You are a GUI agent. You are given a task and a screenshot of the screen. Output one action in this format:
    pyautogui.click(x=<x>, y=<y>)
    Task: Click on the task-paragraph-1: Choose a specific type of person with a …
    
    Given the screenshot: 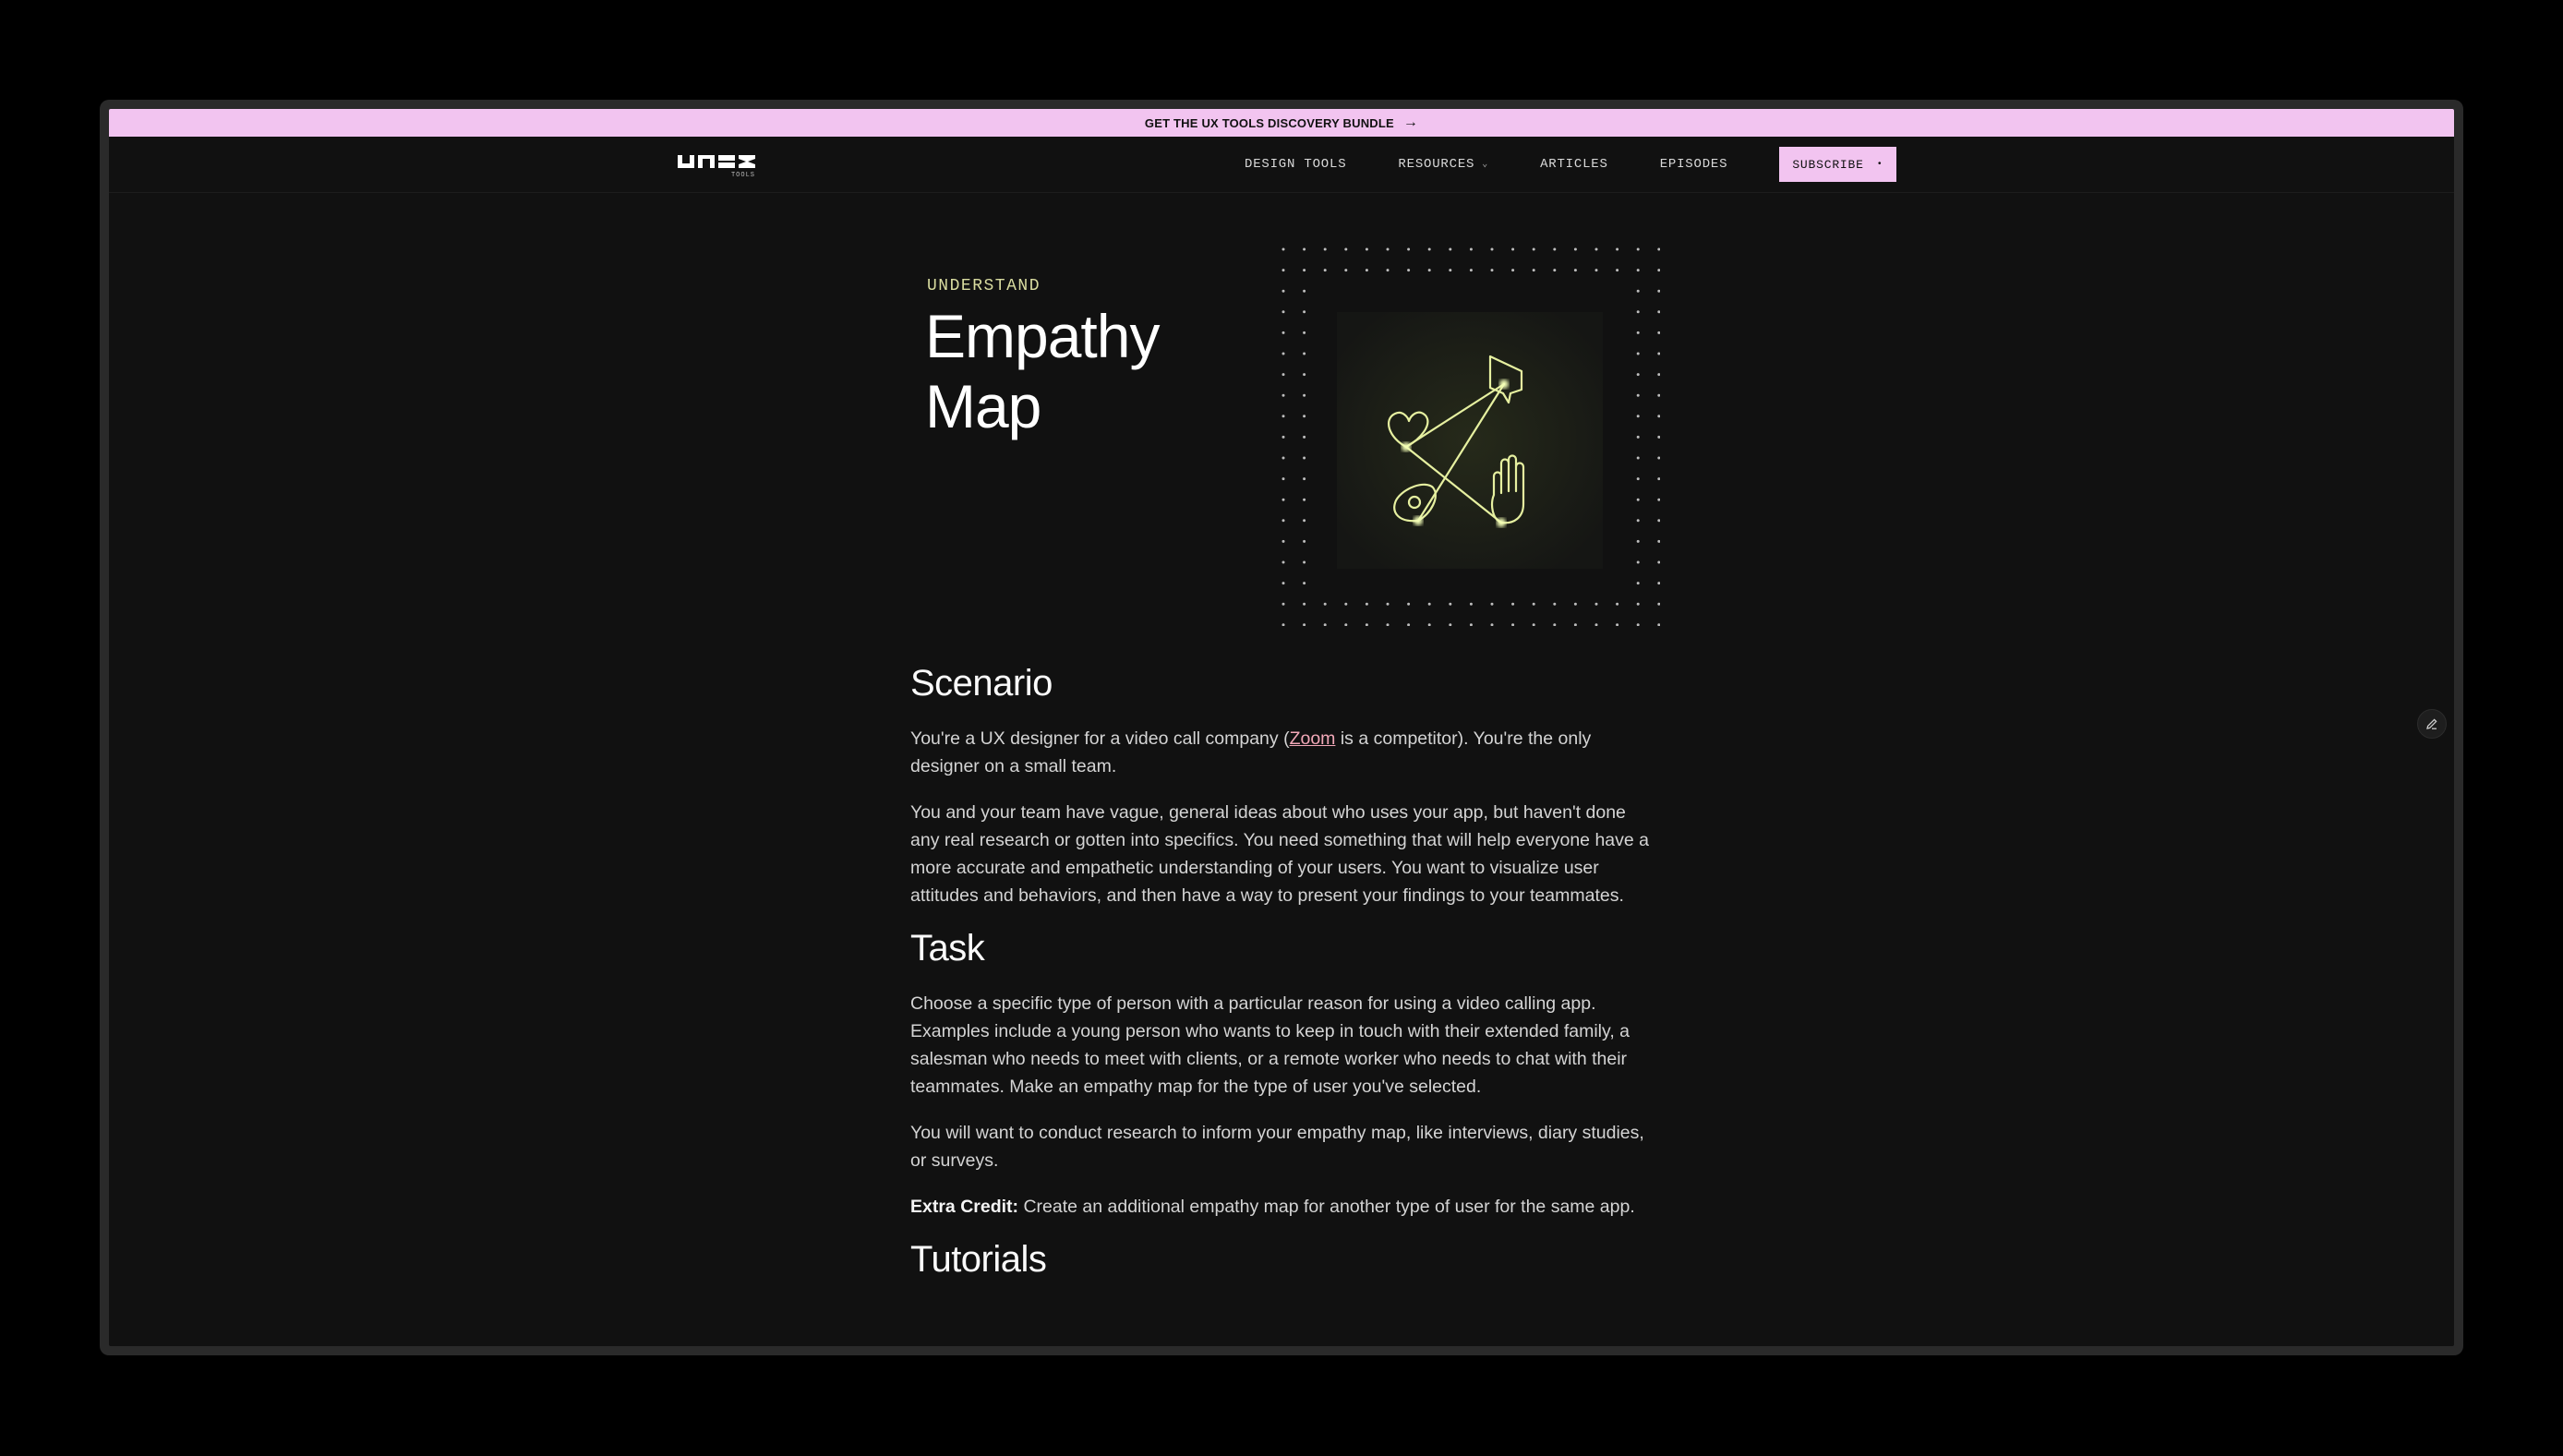 What is the action you would take?
    pyautogui.click(x=1270, y=1045)
    